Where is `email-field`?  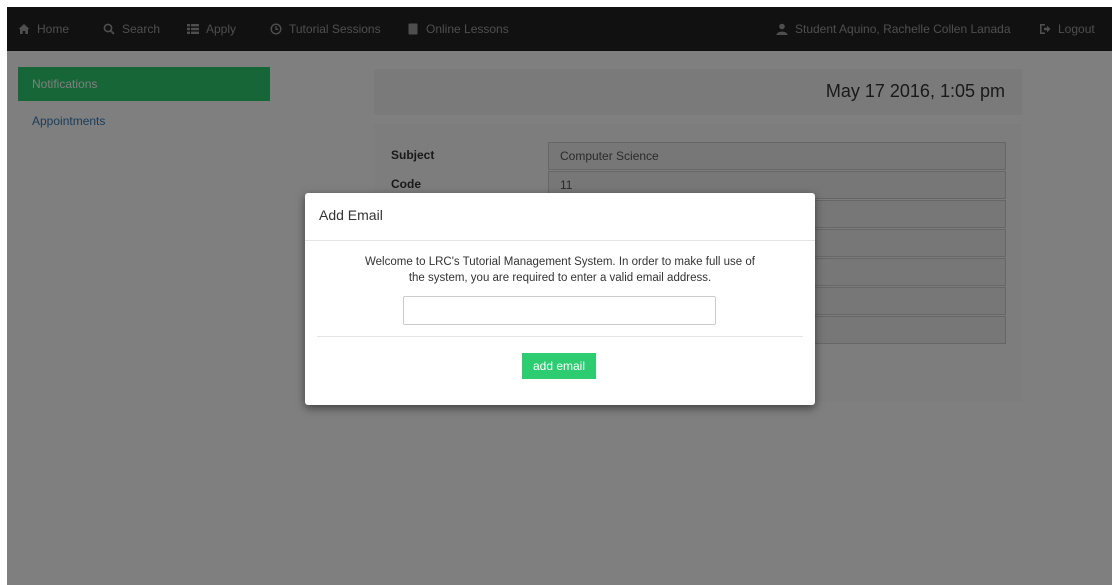
email-field is located at coordinates (559, 310).